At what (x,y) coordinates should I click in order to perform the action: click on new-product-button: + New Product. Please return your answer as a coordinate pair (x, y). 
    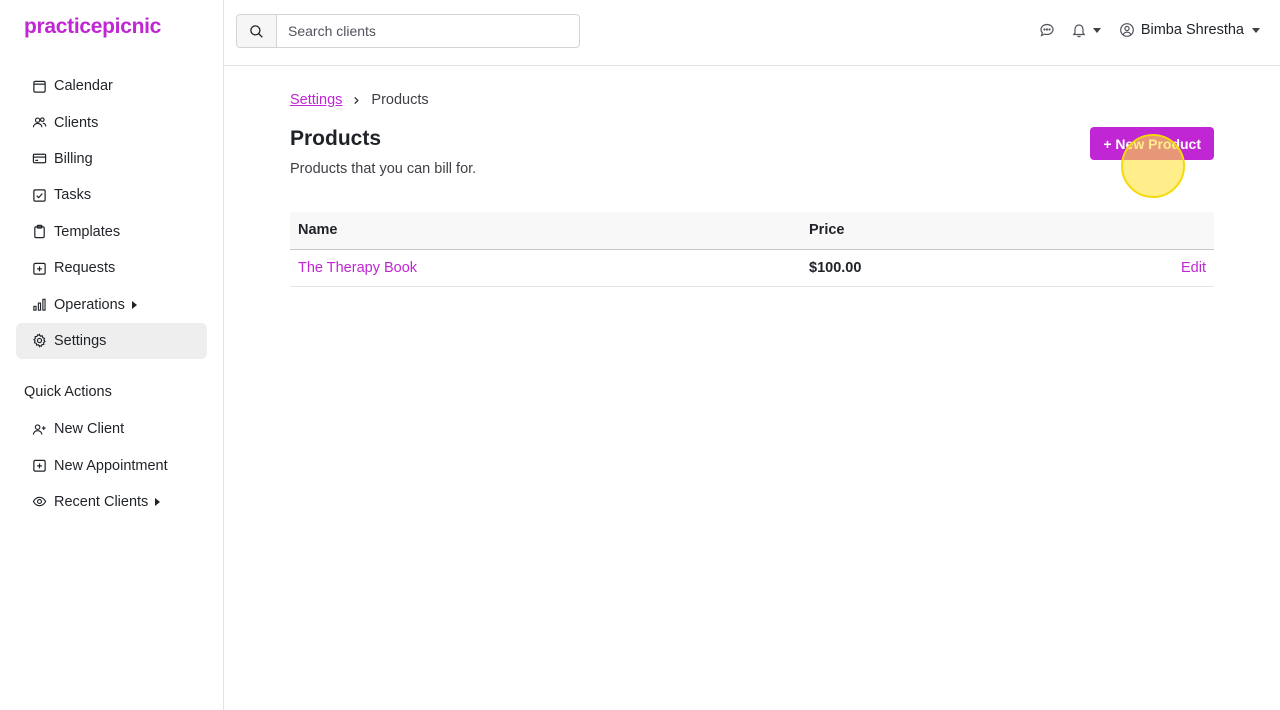
    Looking at the image, I should click on (1152, 143).